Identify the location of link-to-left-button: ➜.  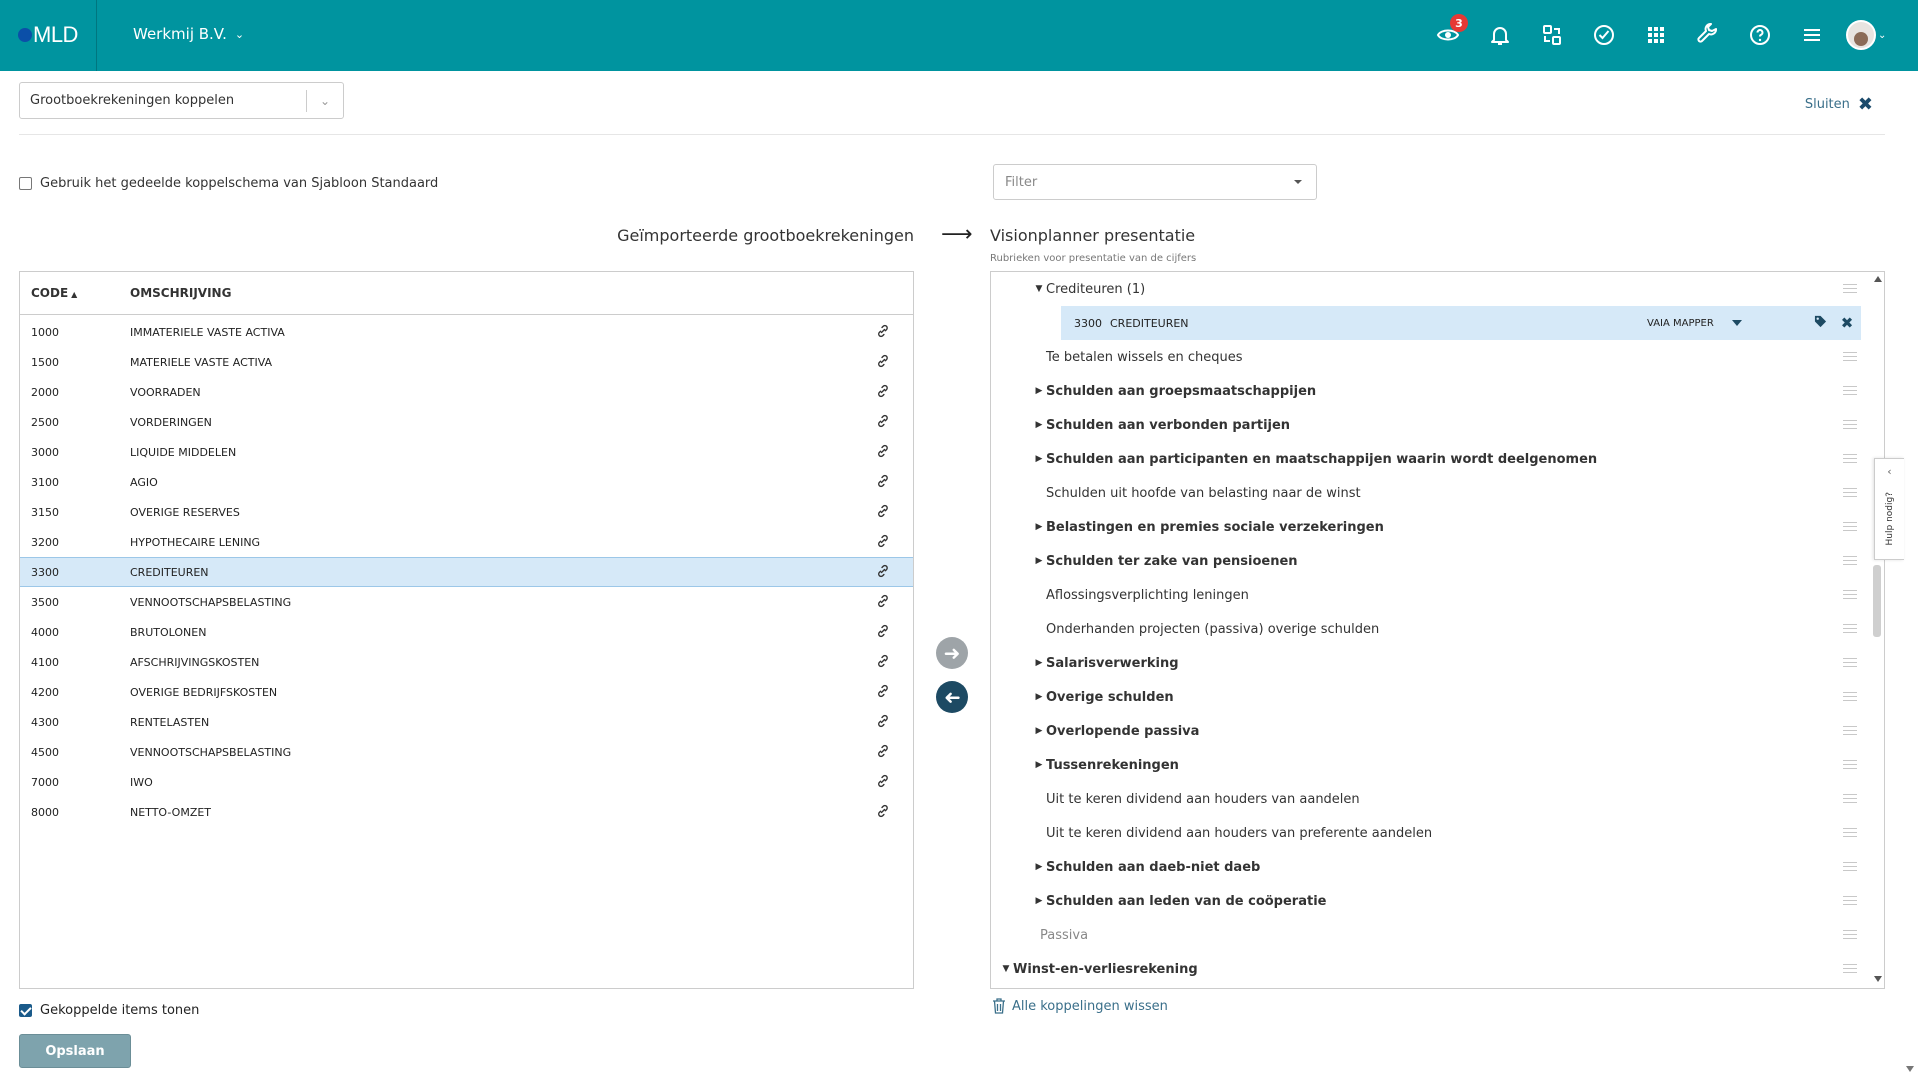
(952, 697).